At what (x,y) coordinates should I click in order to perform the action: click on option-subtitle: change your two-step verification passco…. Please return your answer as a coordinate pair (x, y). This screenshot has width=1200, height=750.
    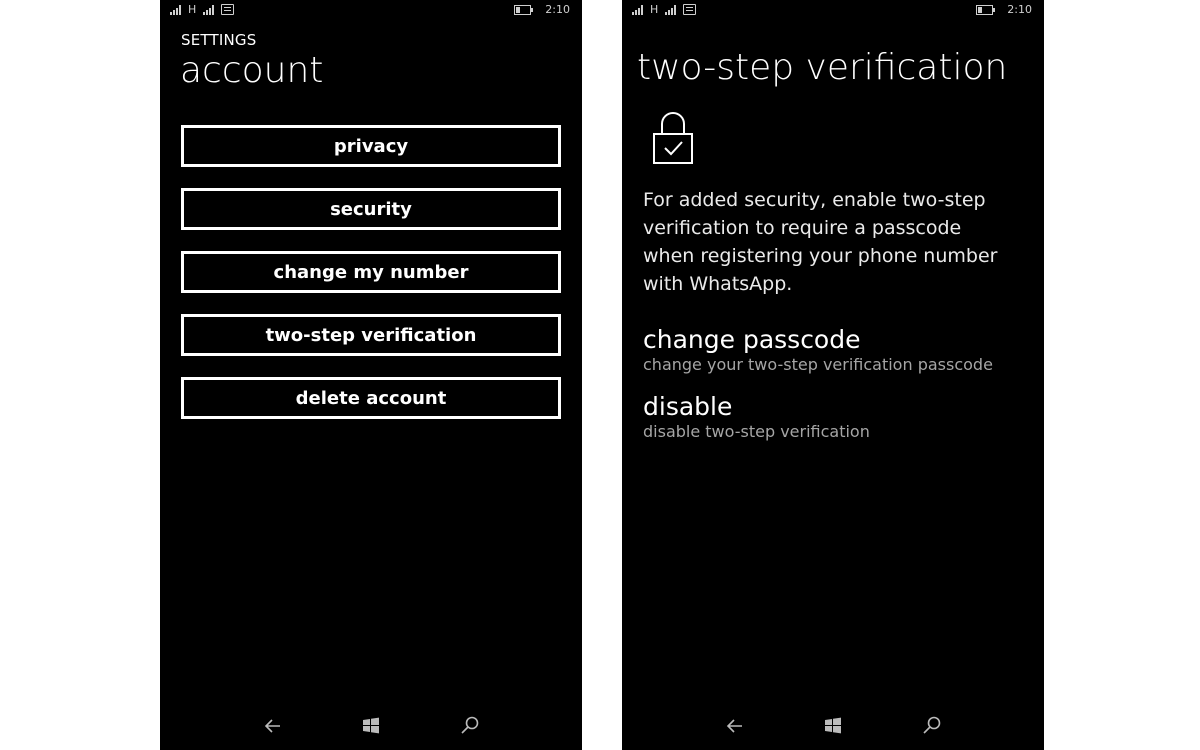
    Looking at the image, I should click on (818, 364).